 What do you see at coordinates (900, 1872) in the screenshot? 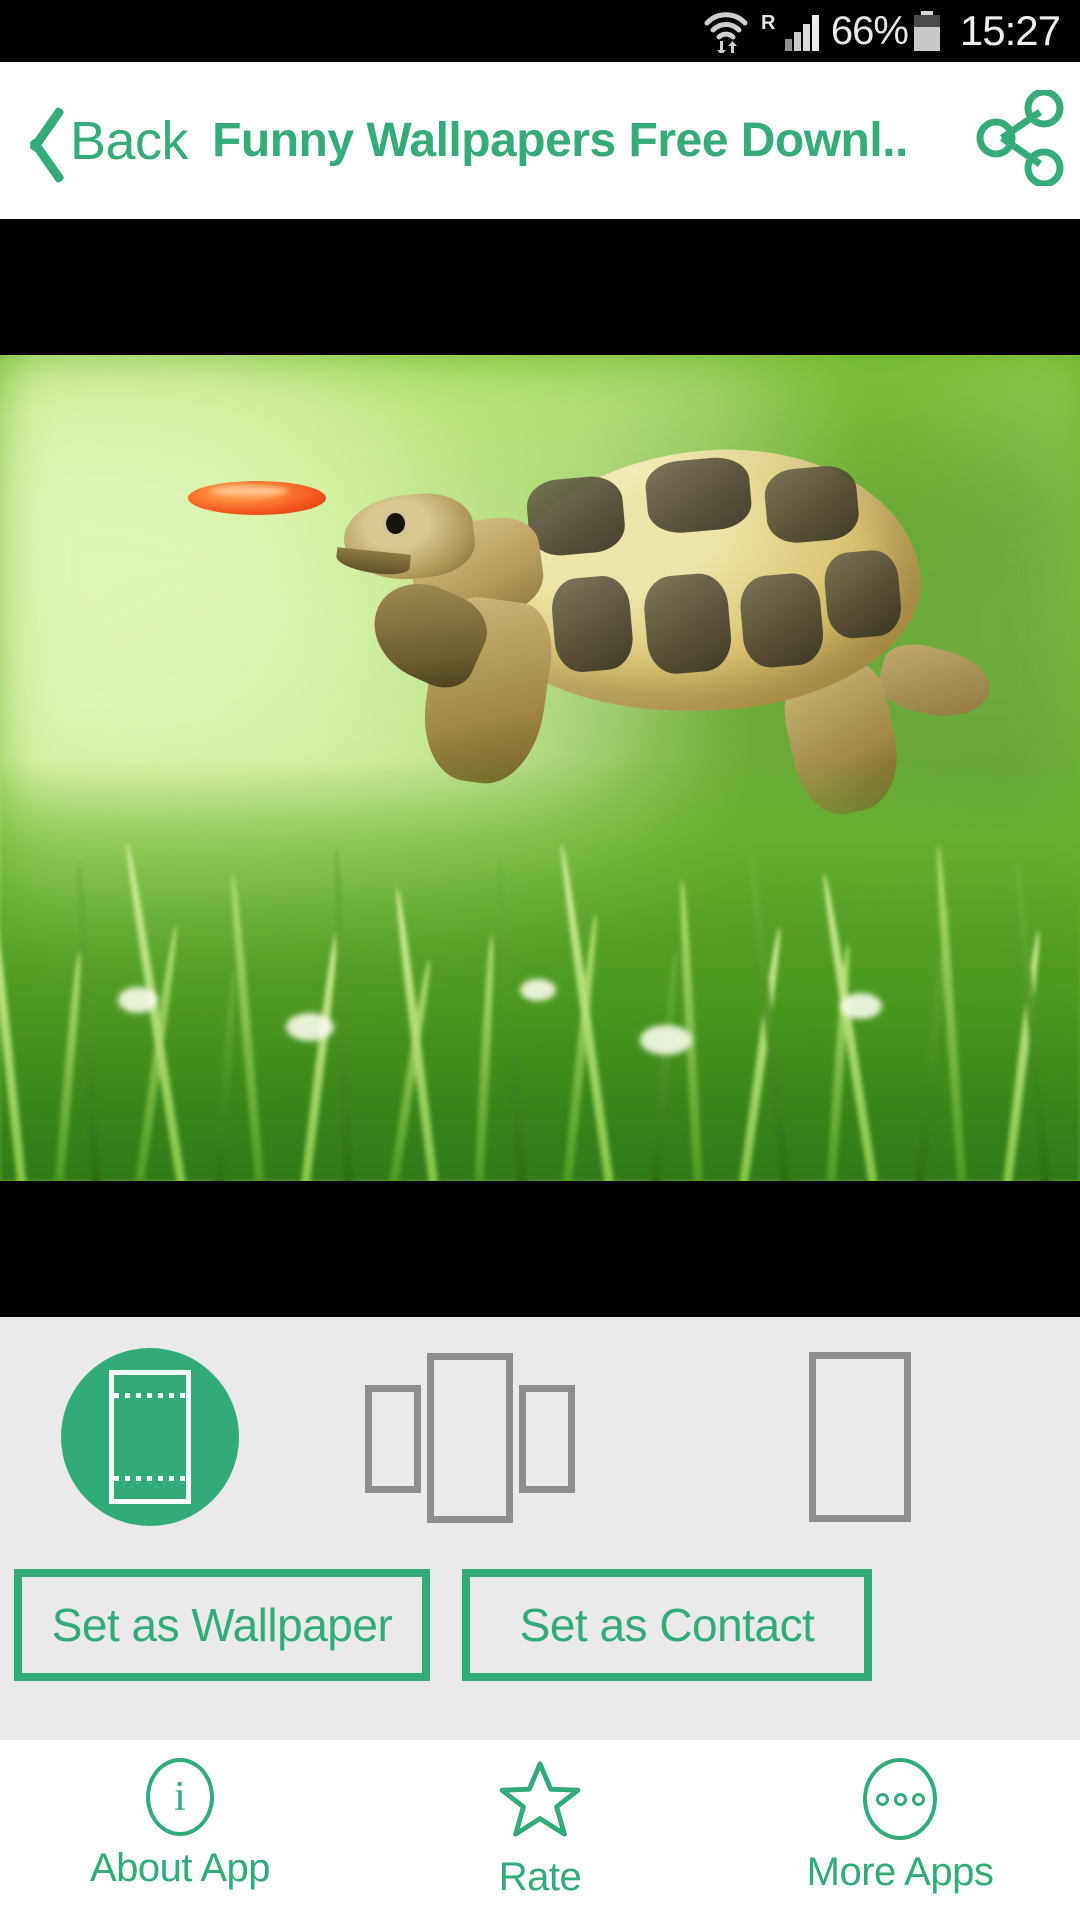
I see `nav-item-more-apps-label: More Apps` at bounding box center [900, 1872].